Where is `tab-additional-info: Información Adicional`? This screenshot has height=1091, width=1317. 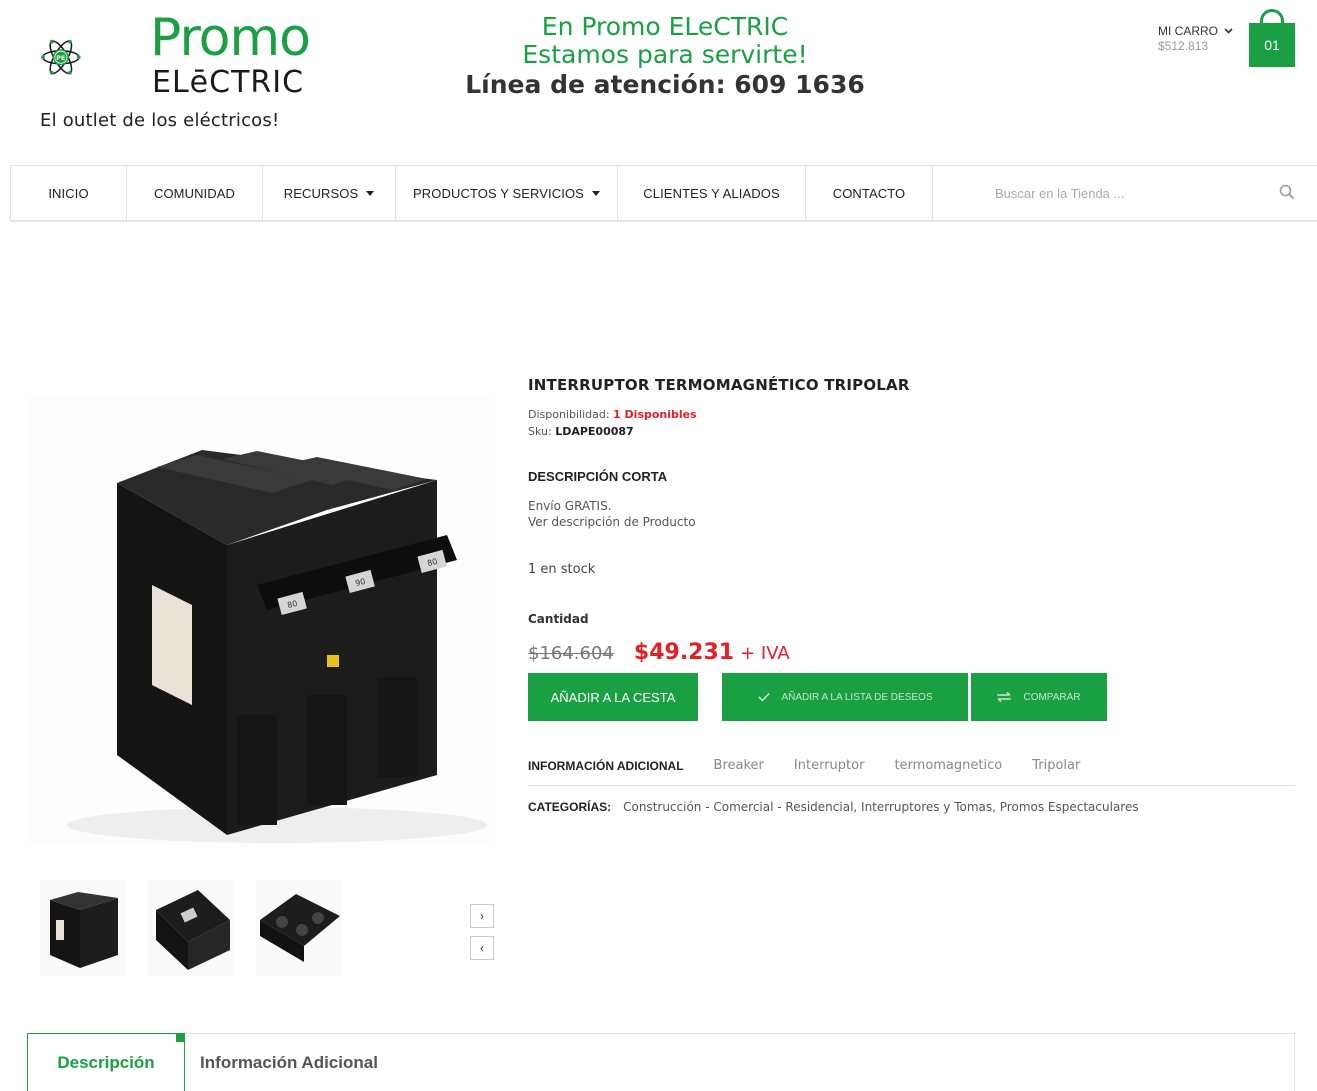
tab-additional-info: Información Adicional is located at coordinates (289, 1062).